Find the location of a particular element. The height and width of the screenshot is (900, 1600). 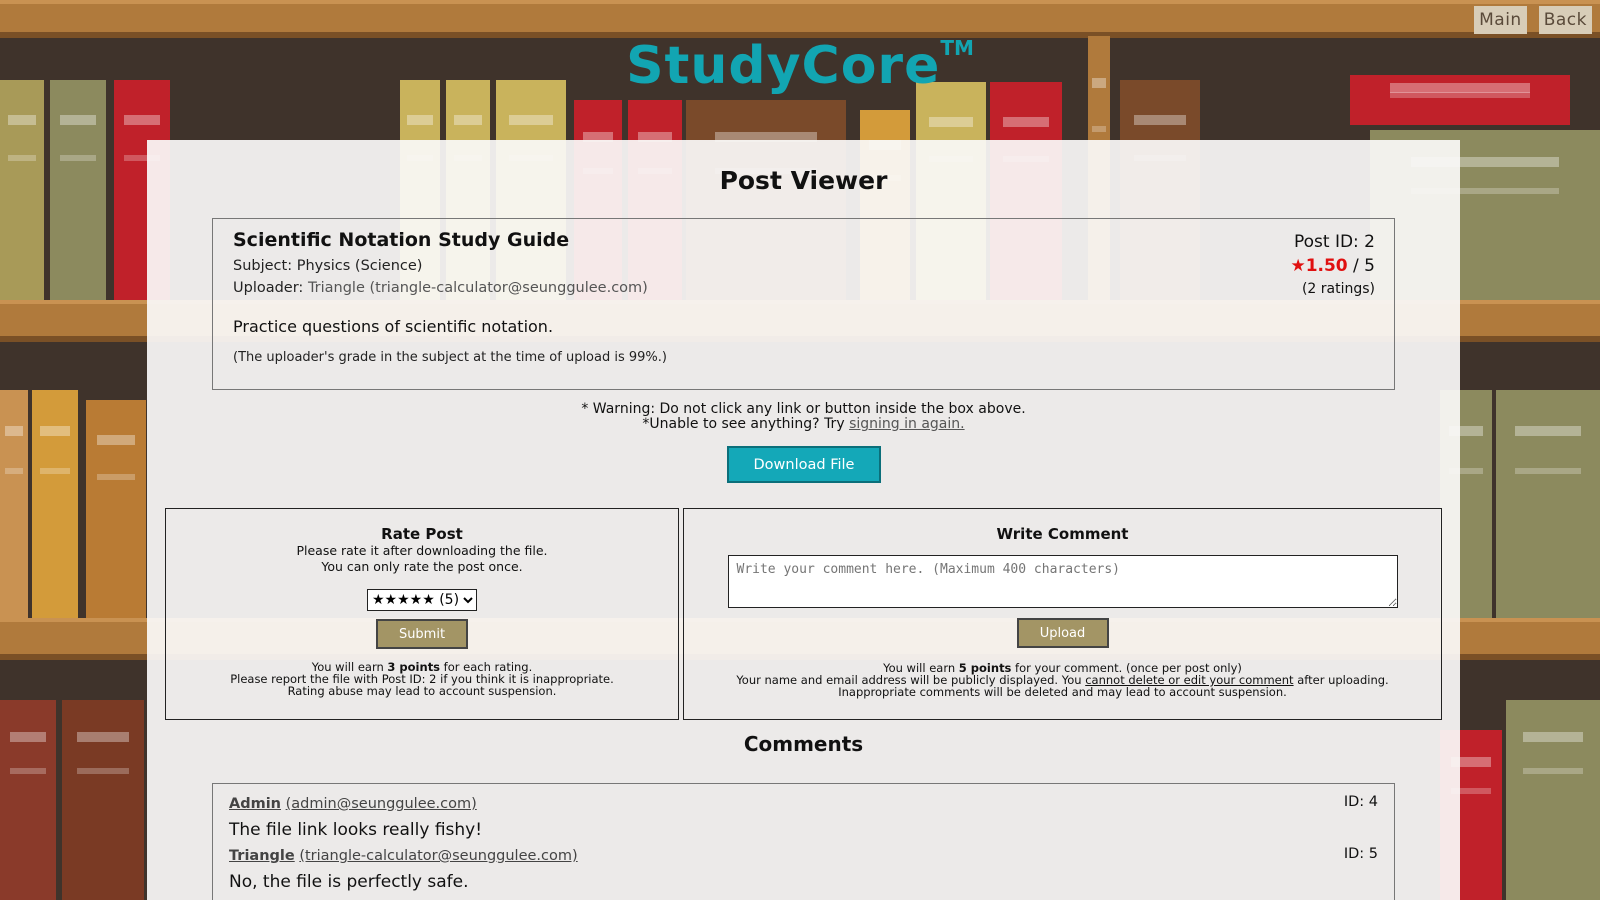

rating-max: / 5 is located at coordinates (1361, 266).